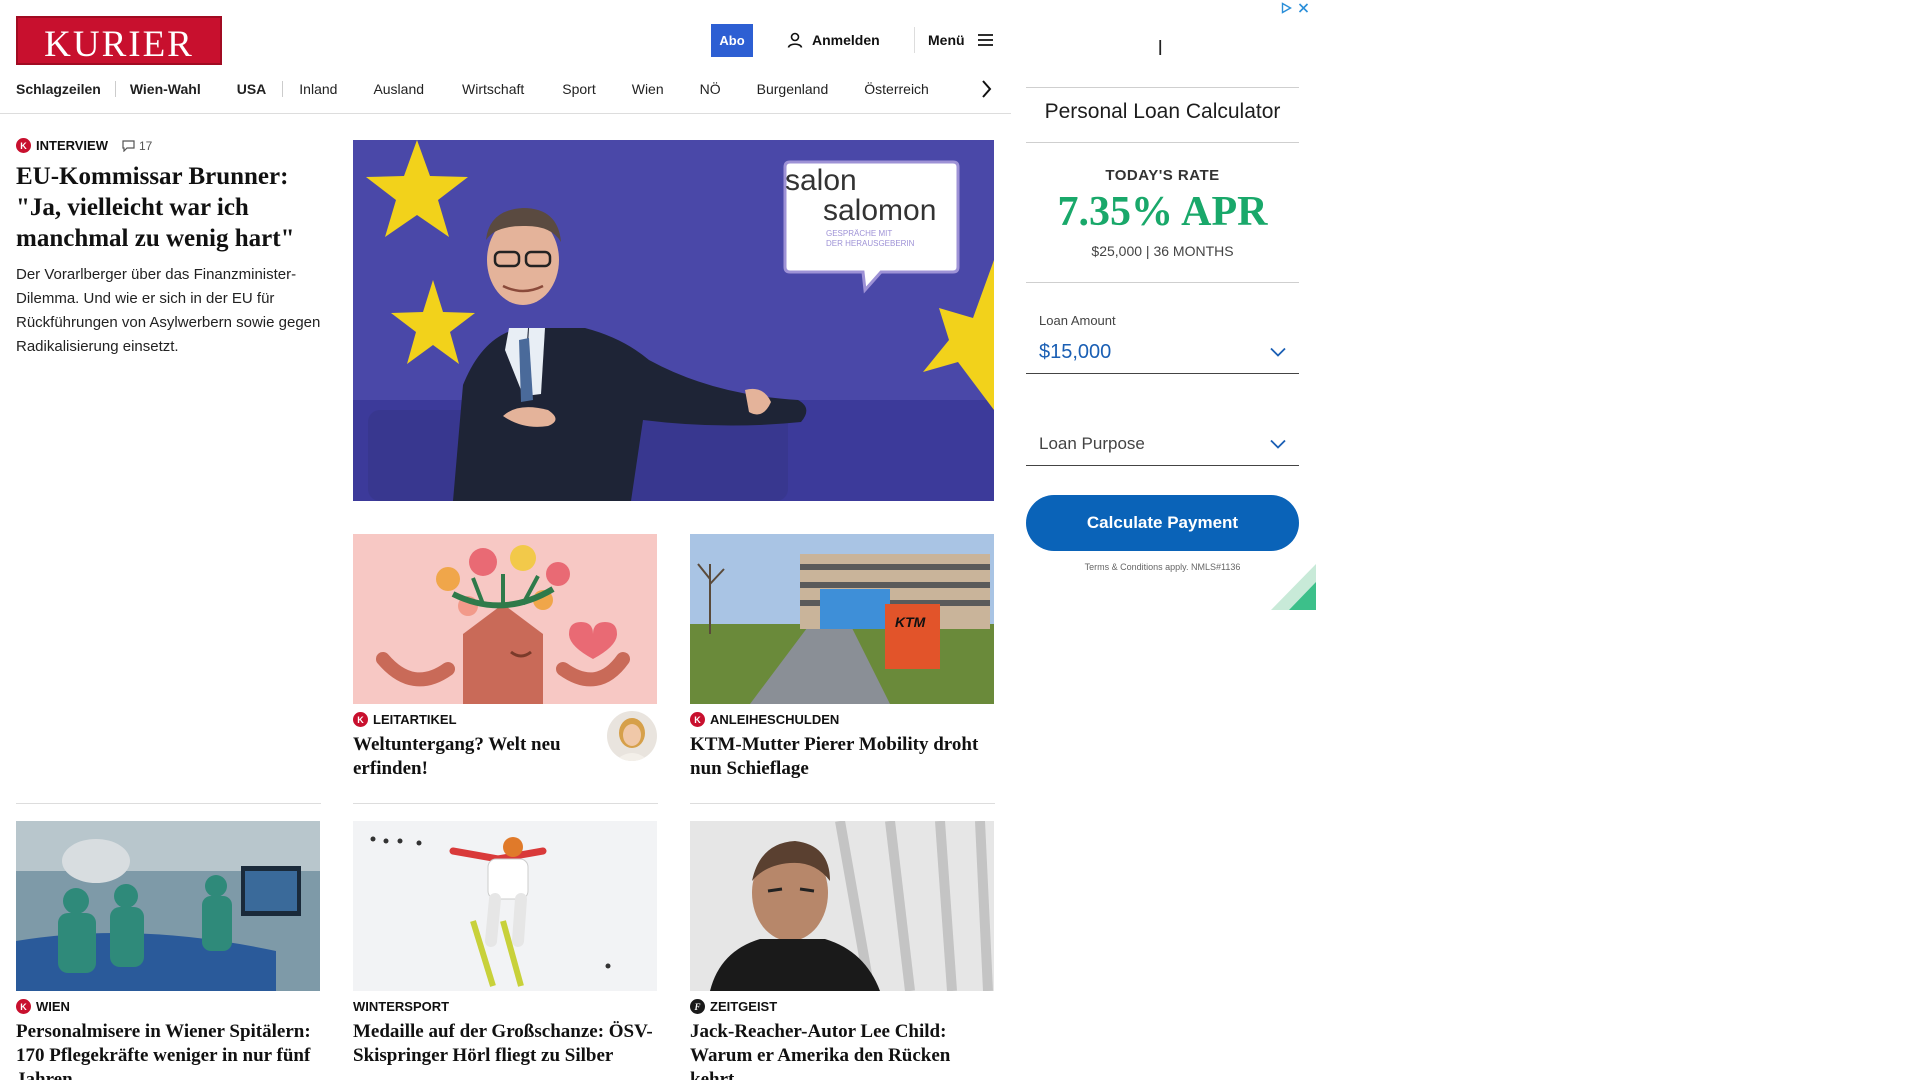 This screenshot has width=1920, height=1080. What do you see at coordinates (879, 210) in the screenshot?
I see `hero-logo-line2: salomon` at bounding box center [879, 210].